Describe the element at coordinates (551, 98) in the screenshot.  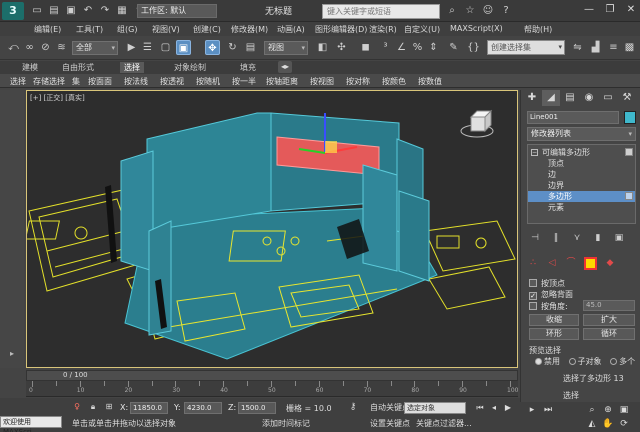
I see `modify-tab-icon: ◢` at that location.